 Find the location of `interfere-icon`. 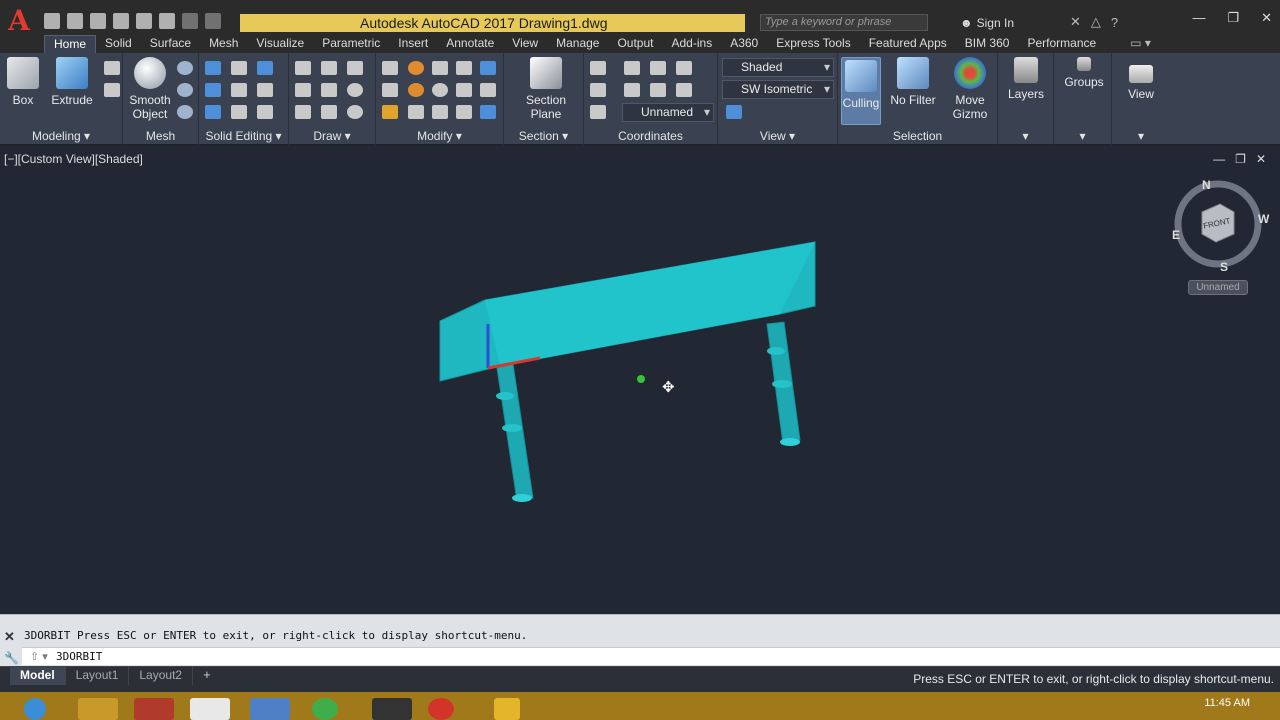

interfere-icon is located at coordinates (239, 90).